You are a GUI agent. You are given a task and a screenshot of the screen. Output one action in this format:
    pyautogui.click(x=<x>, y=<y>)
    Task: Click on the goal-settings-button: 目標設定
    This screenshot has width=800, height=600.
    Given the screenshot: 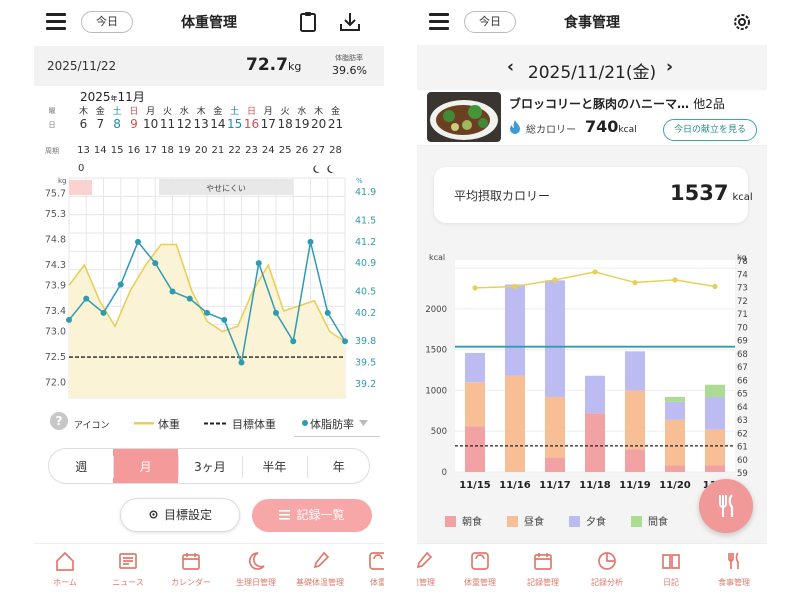 What is the action you would take?
    pyautogui.click(x=180, y=515)
    